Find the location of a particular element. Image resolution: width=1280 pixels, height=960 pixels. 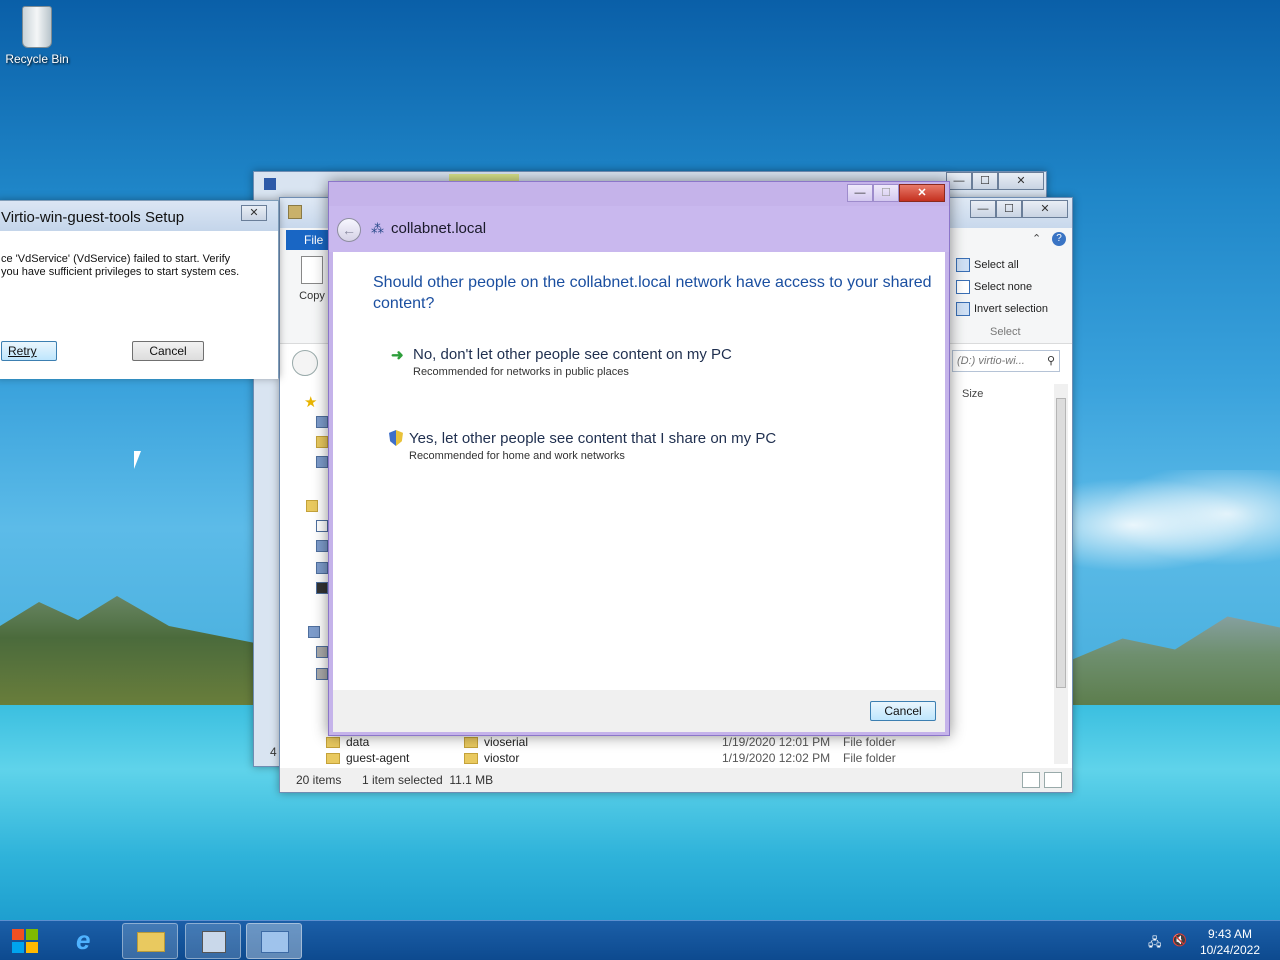

select-none-button: Select none is located at coordinates (994, 287).